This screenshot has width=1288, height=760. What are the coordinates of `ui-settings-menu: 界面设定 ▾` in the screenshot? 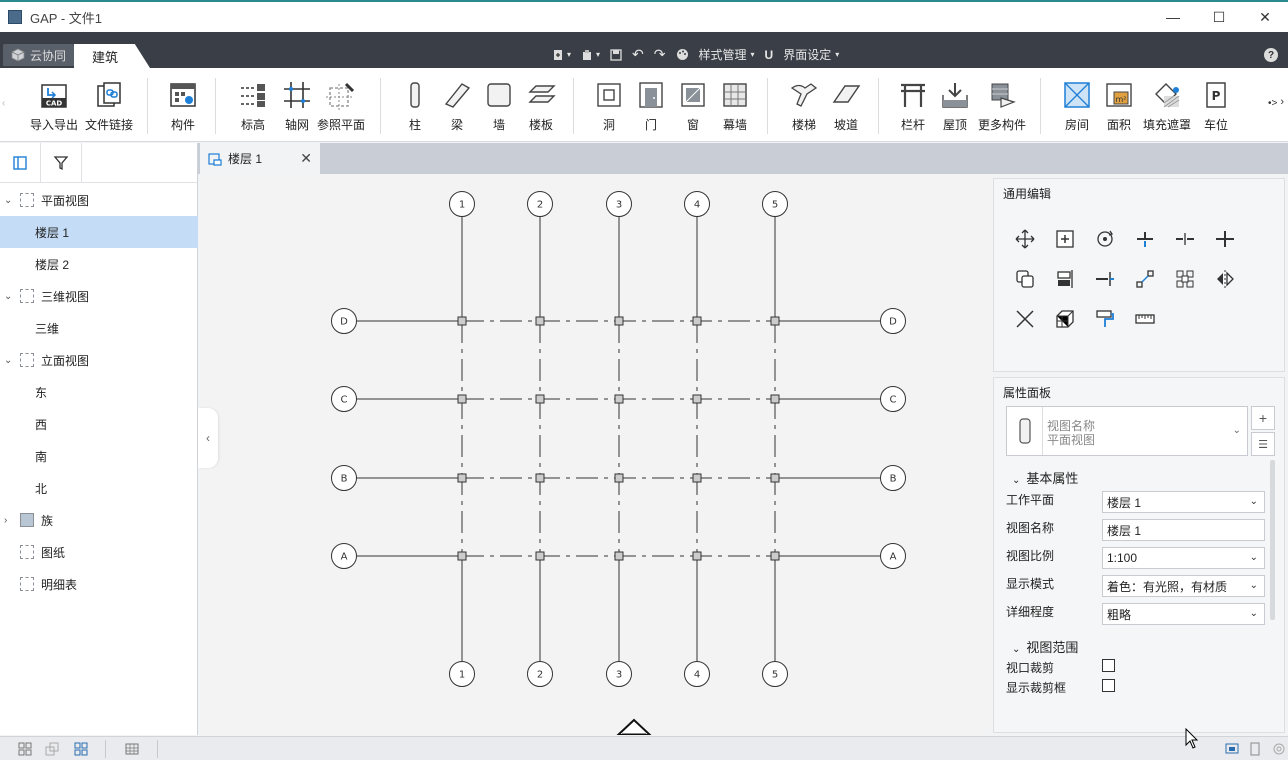 It's located at (811, 54).